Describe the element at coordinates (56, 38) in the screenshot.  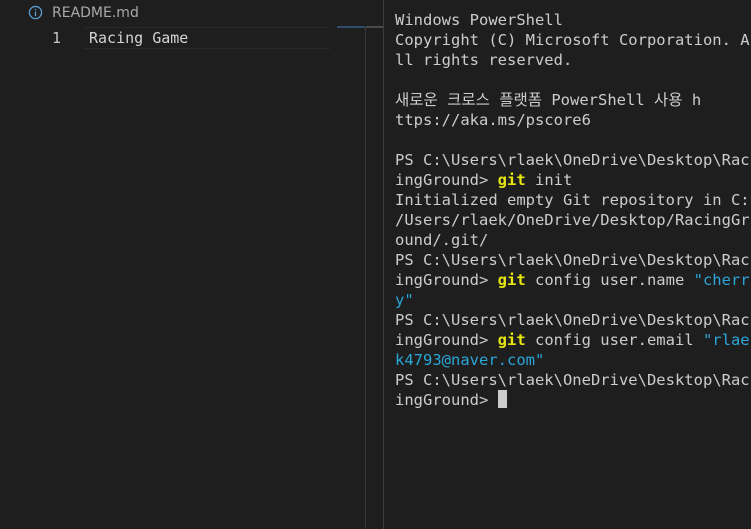
I see `line-number: 1` at that location.